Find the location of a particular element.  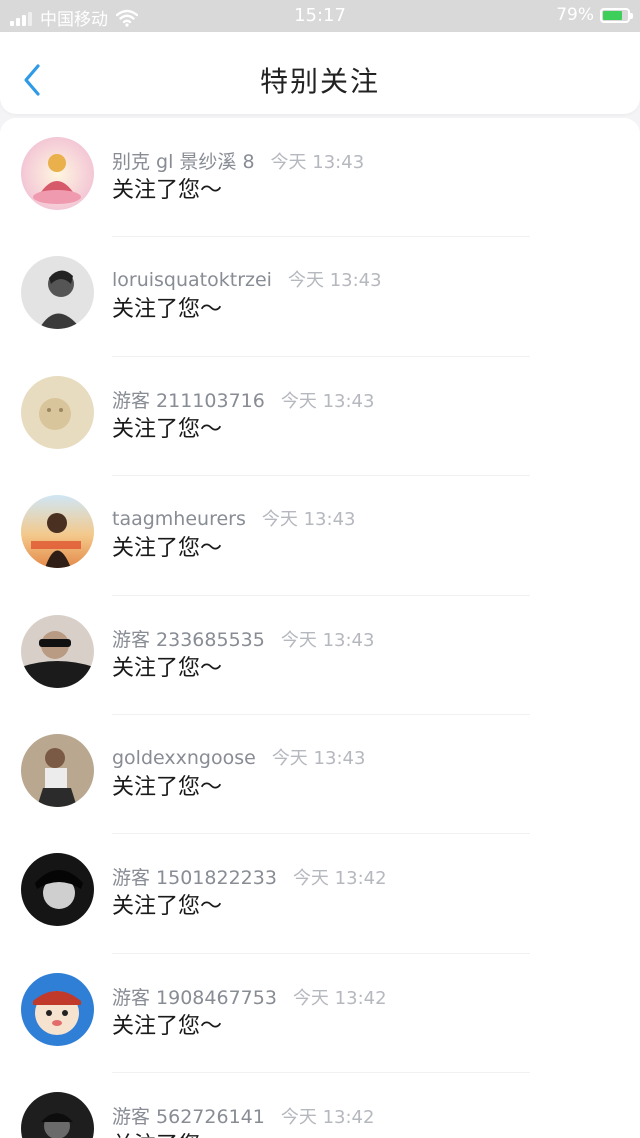

item-header: goldexxngoose 今天 13:43 is located at coordinates (238, 757).